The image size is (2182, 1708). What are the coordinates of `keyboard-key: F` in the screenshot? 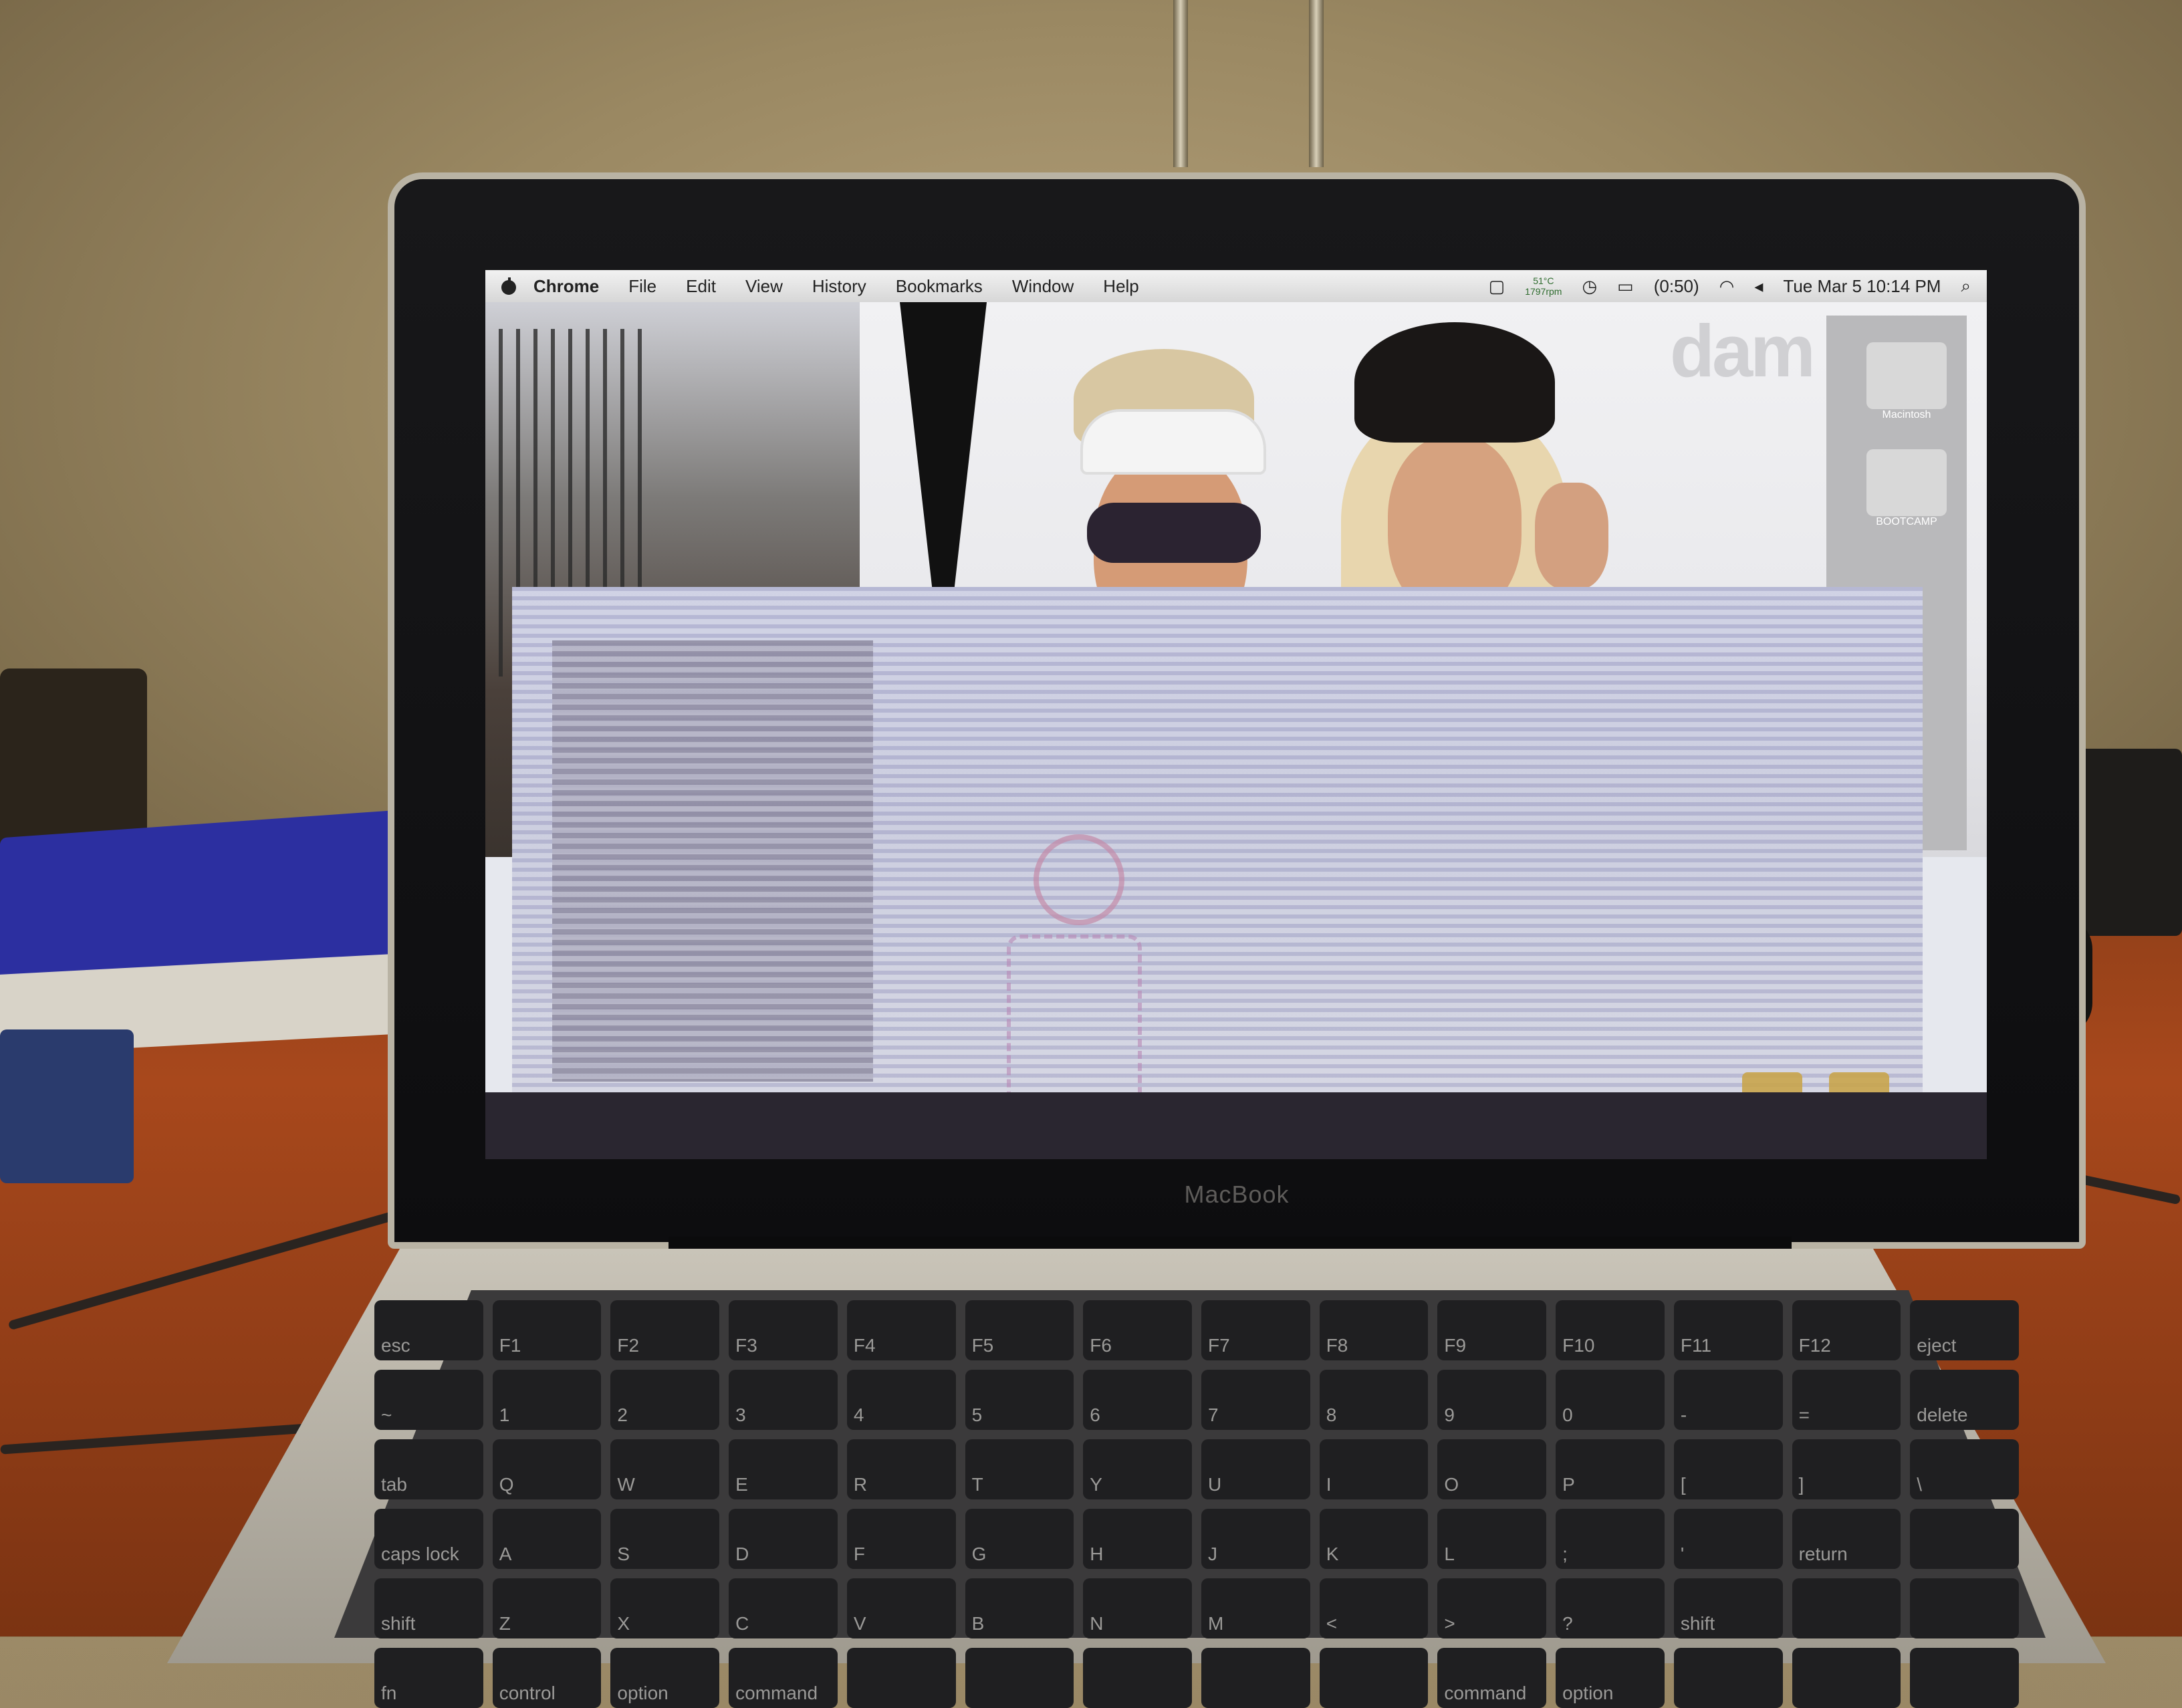 It's located at (901, 1539).